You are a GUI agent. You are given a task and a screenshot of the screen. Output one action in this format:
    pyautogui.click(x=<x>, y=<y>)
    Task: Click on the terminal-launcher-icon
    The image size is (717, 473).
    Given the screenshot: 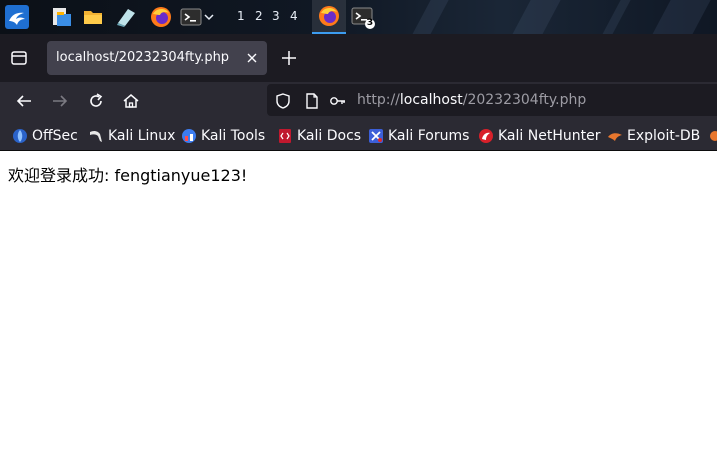 What is the action you would take?
    pyautogui.click(x=191, y=17)
    